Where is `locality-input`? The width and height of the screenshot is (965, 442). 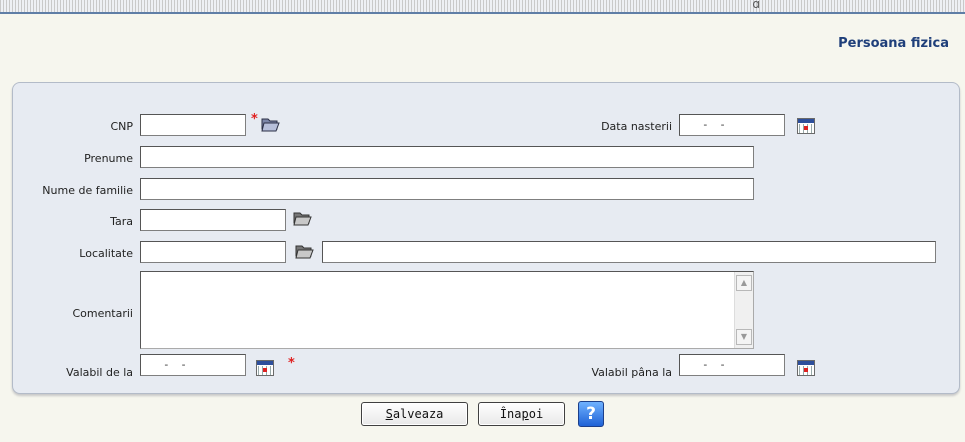 locality-input is located at coordinates (213, 252).